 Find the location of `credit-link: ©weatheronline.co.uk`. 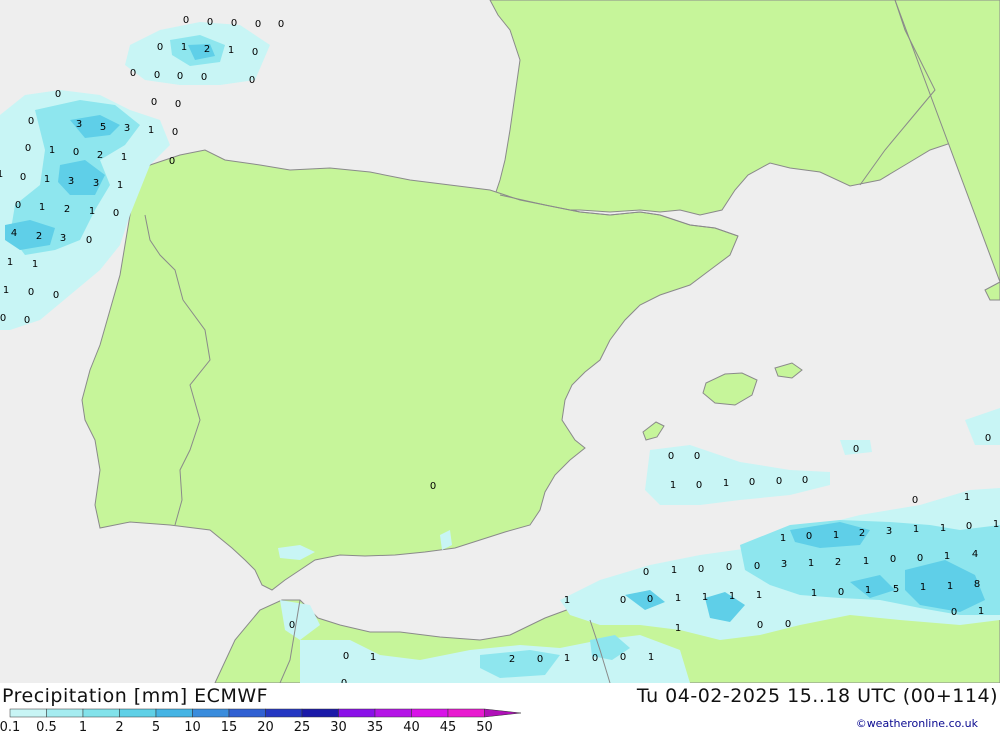

credit-link: ©weatheronline.co.uk is located at coordinates (917, 723).